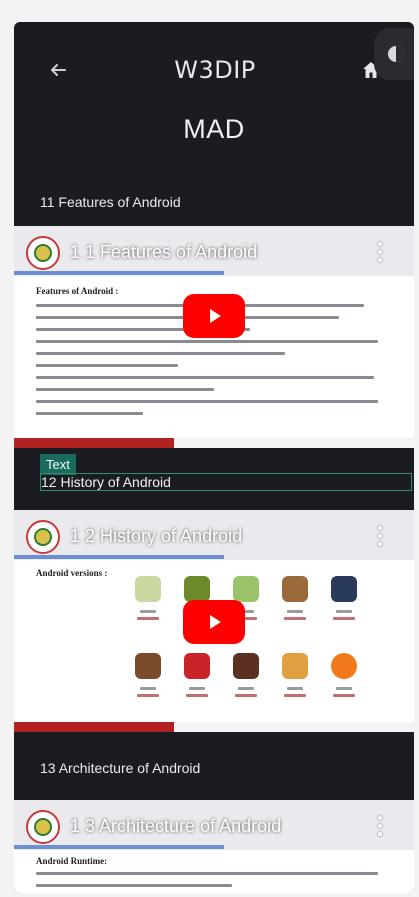 The width and height of the screenshot is (419, 897). I want to click on theme-toggle-button, so click(394, 54).